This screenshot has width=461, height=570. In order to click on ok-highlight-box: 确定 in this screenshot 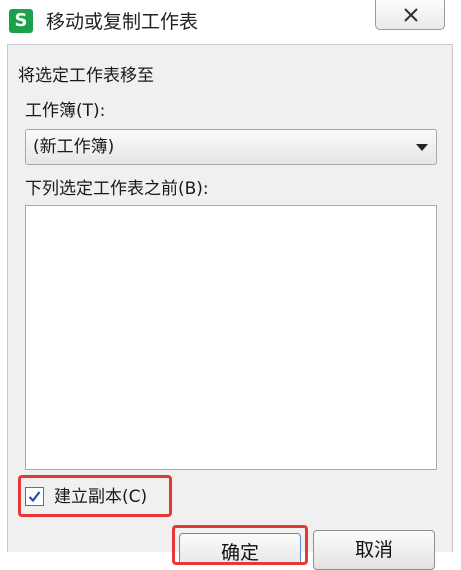, I will do `click(240, 545)`.